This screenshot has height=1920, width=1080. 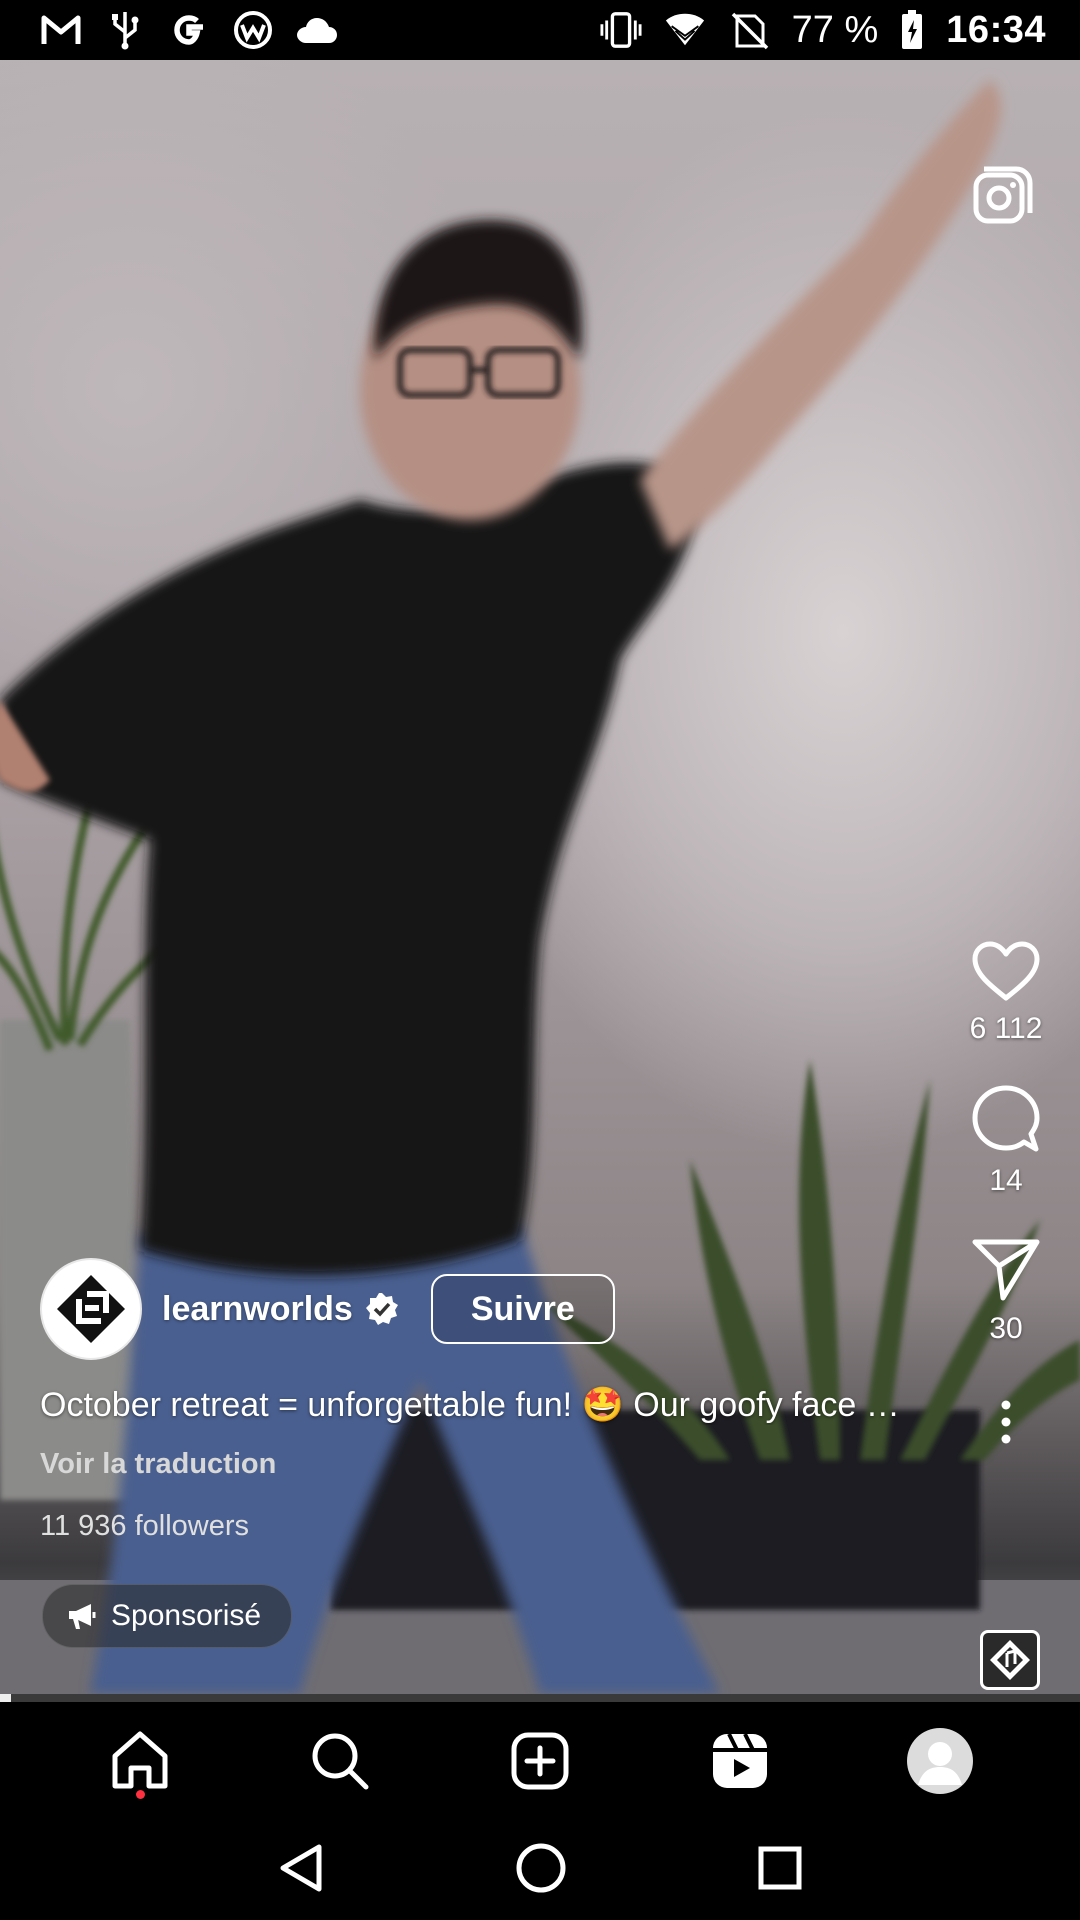 What do you see at coordinates (912, 30) in the screenshot?
I see `battery-icon` at bounding box center [912, 30].